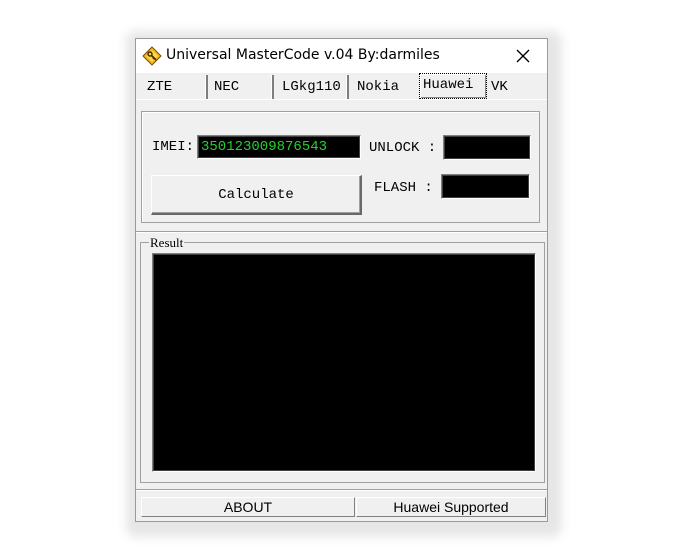  Describe the element at coordinates (445, 147) in the screenshot. I see `unlock-value` at that location.